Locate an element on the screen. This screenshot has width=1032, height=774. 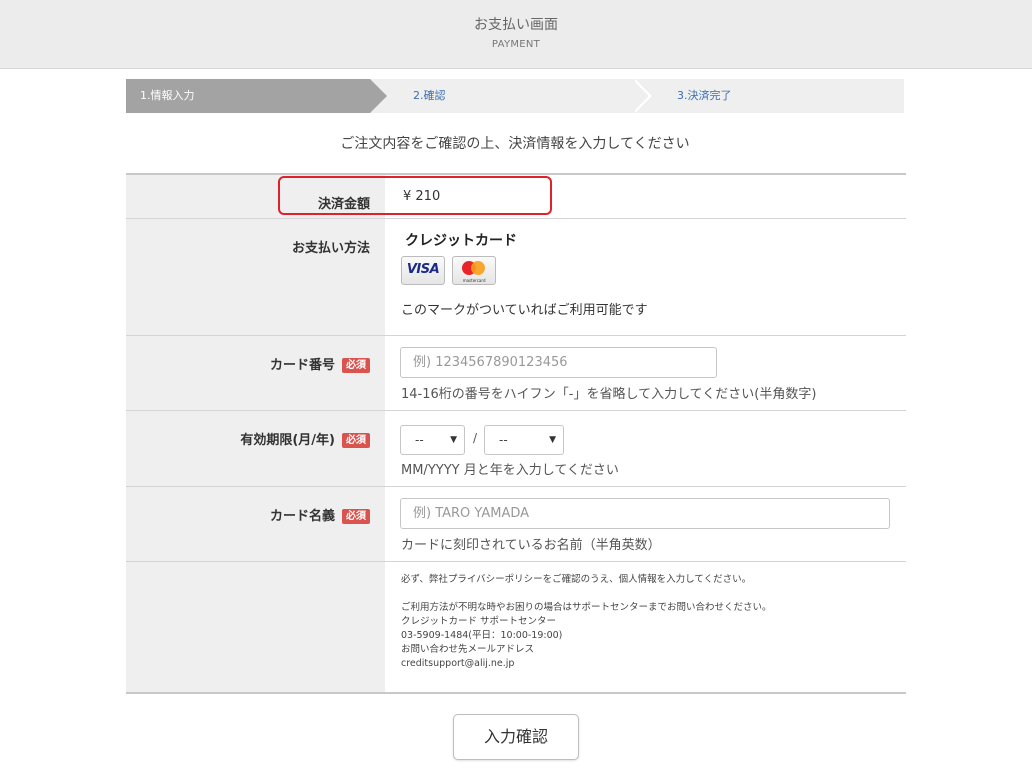
expiry-label: 有効期限(月/年) is located at coordinates (287, 440).